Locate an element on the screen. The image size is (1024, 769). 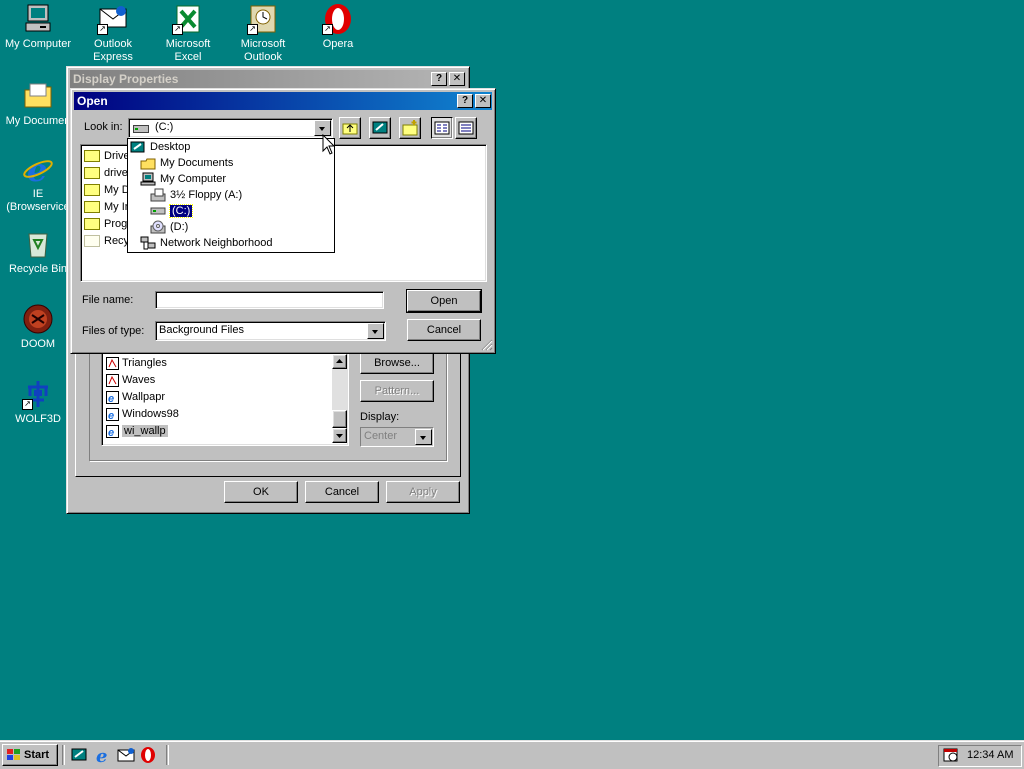
files-of-type-label: Files of type: is located at coordinates (113, 331).